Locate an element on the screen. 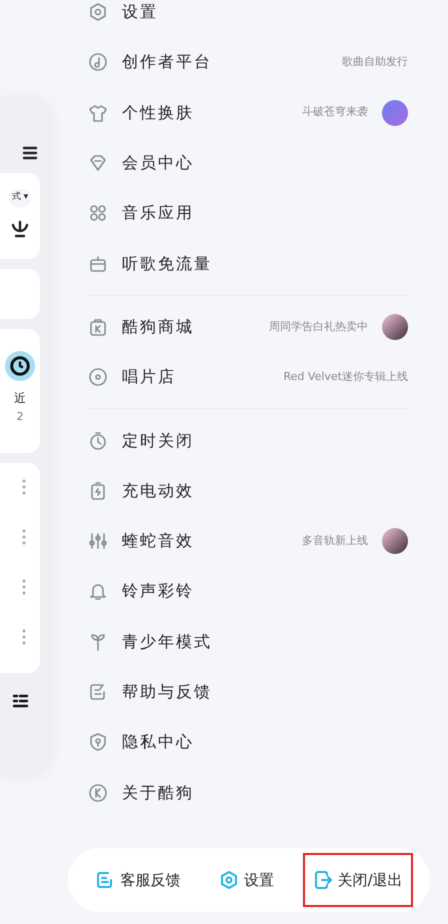 The image size is (448, 924). music-note-icon is located at coordinates (98, 62).